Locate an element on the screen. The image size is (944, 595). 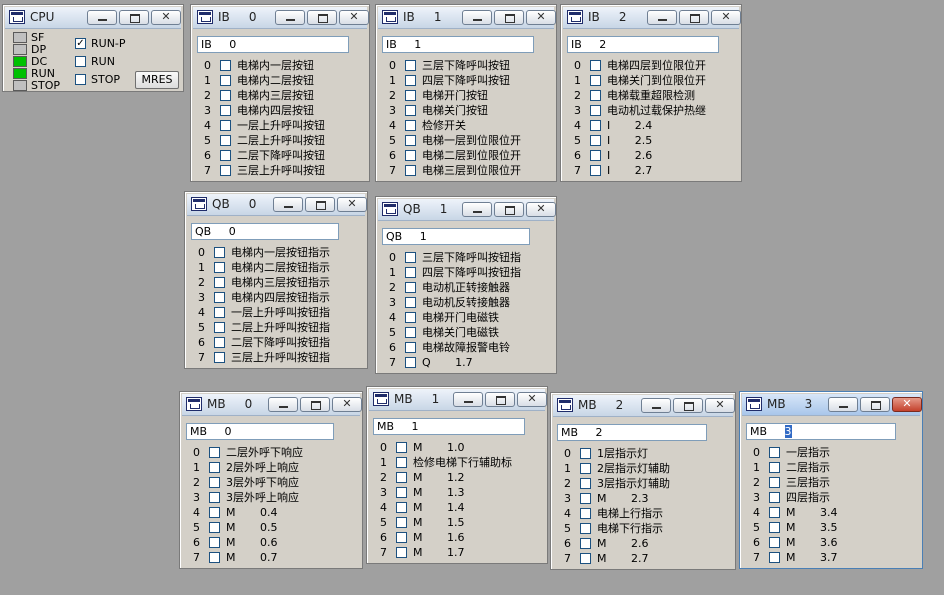
window-titlebar: IB 2 ✕ is located at coordinates (652, 18).